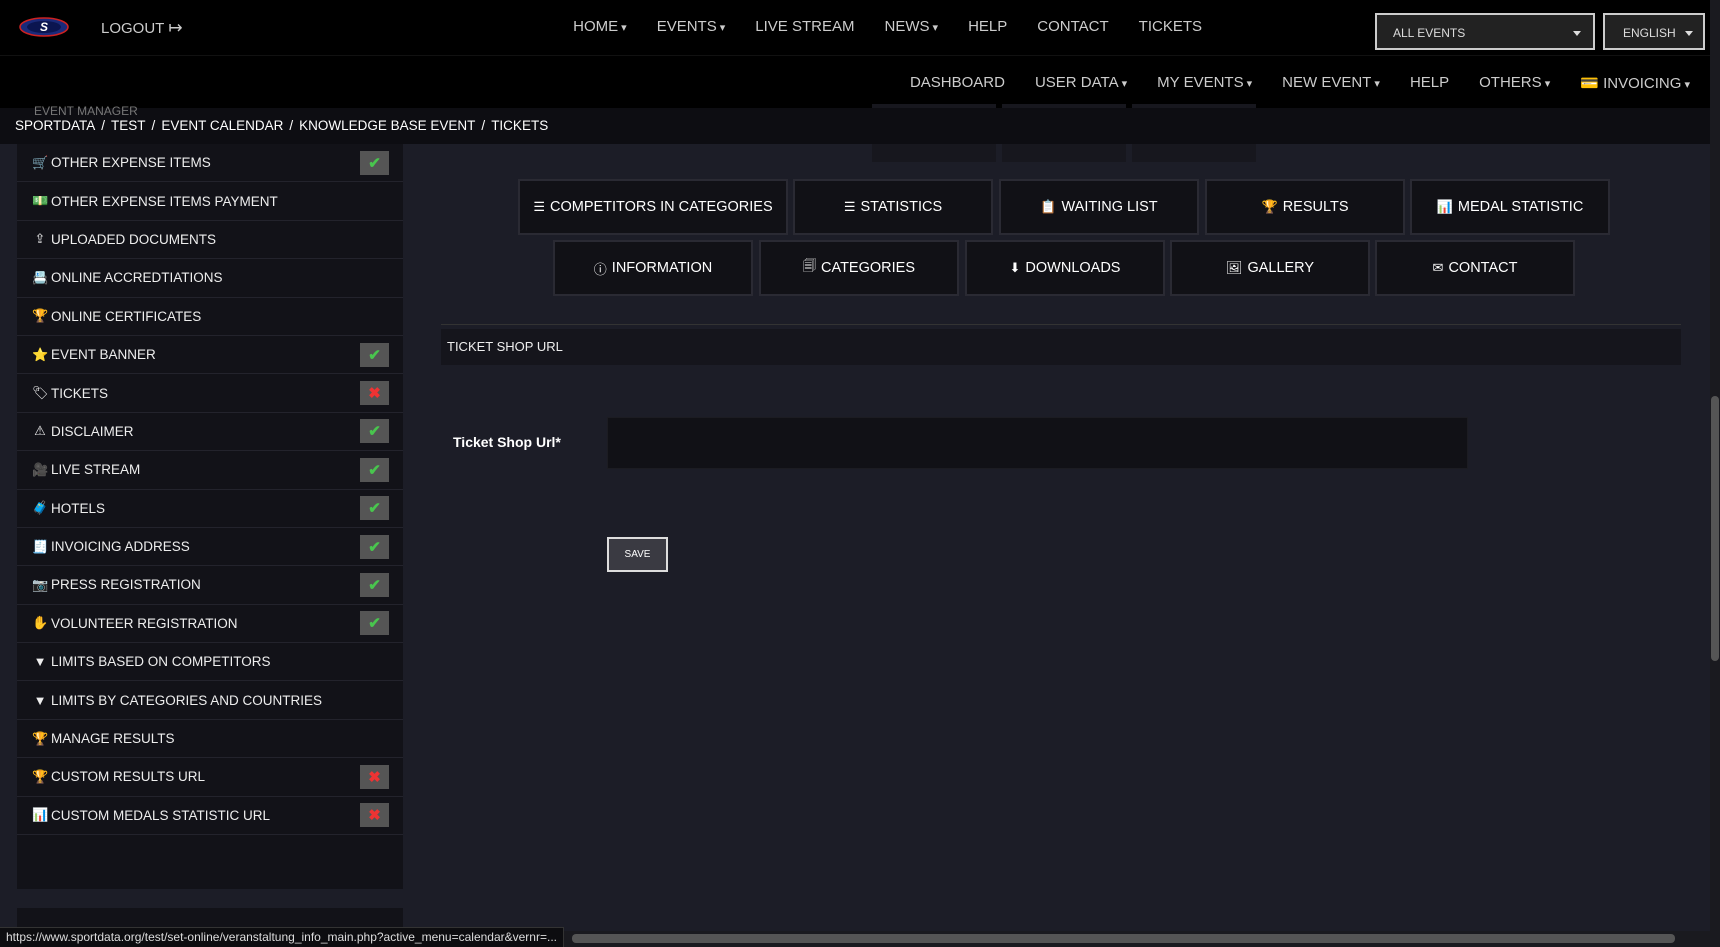 The image size is (1720, 947). Describe the element at coordinates (1438, 267) in the screenshot. I see `envelope-icon: ✉` at that location.